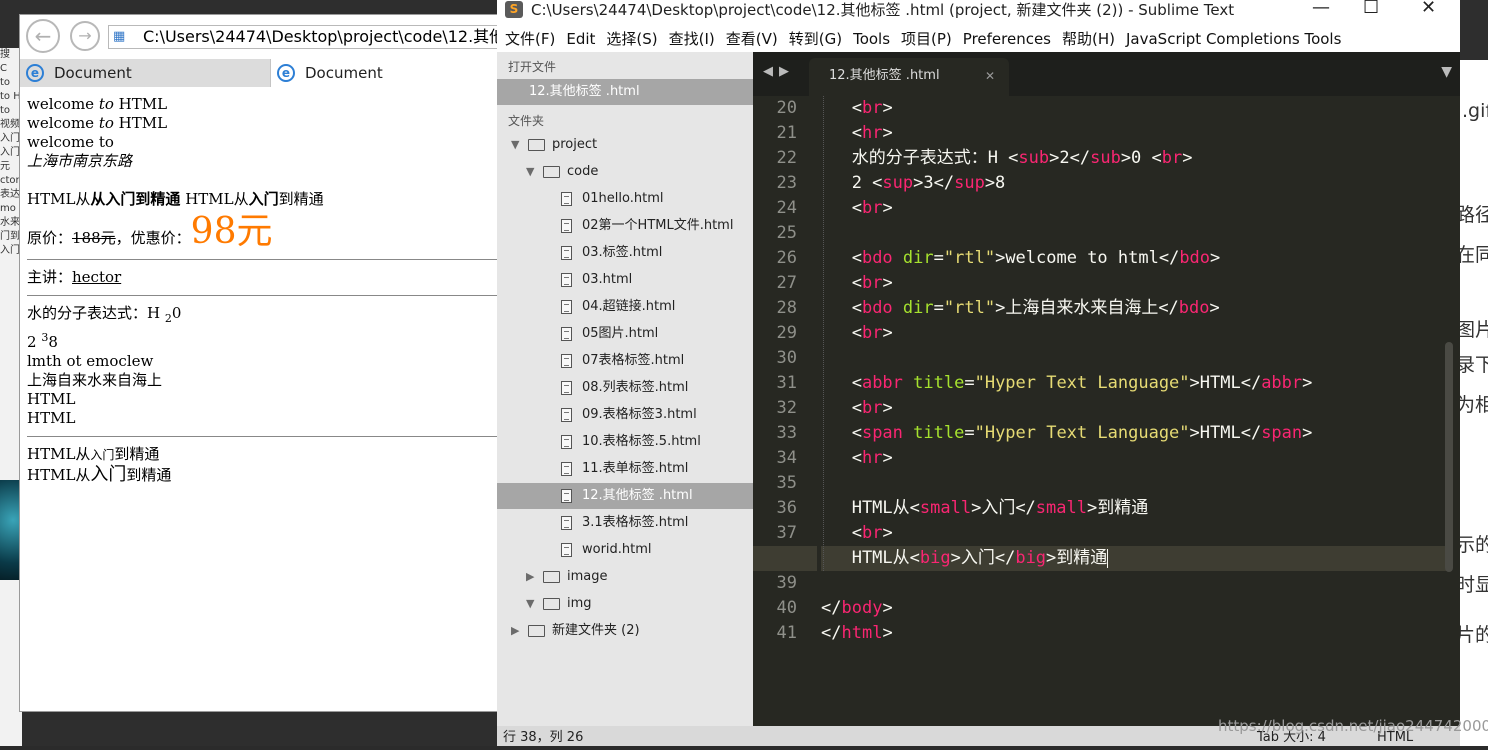 This screenshot has height=750, width=1488. Describe the element at coordinates (1371, 9) in the screenshot. I see `maximize-icon: ☐` at that location.